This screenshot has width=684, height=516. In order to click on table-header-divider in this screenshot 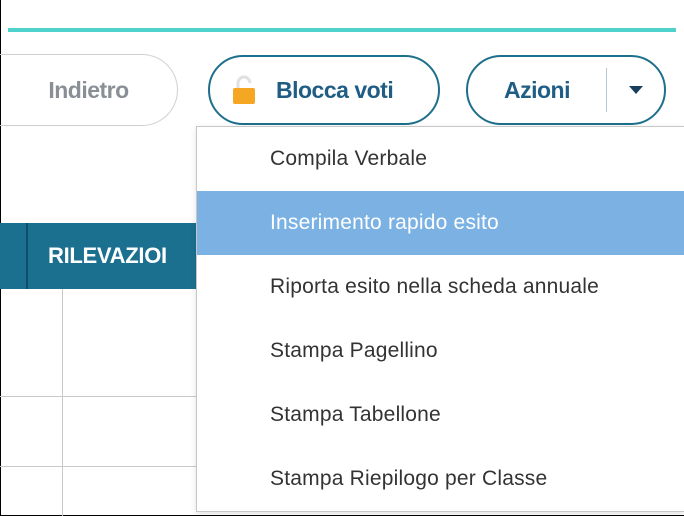, I will do `click(27, 256)`.